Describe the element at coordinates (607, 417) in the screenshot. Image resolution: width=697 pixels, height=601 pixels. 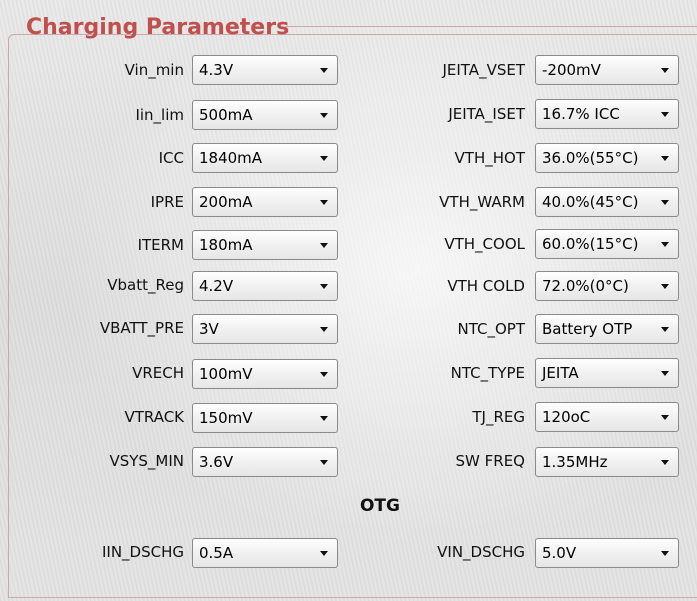
I see `tj-reg-select: 120oC` at that location.